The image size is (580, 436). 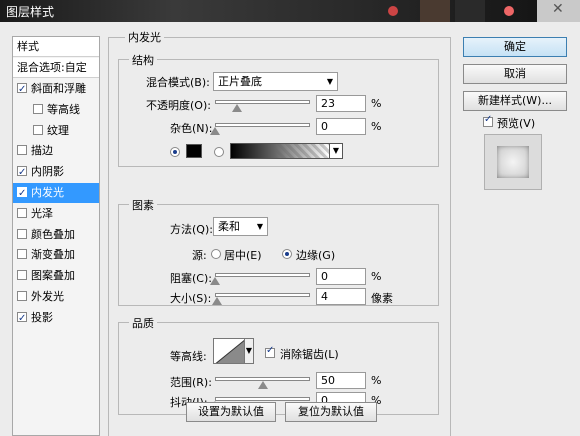 I want to click on style-list-item: 渐变叠加, so click(x=56, y=255).